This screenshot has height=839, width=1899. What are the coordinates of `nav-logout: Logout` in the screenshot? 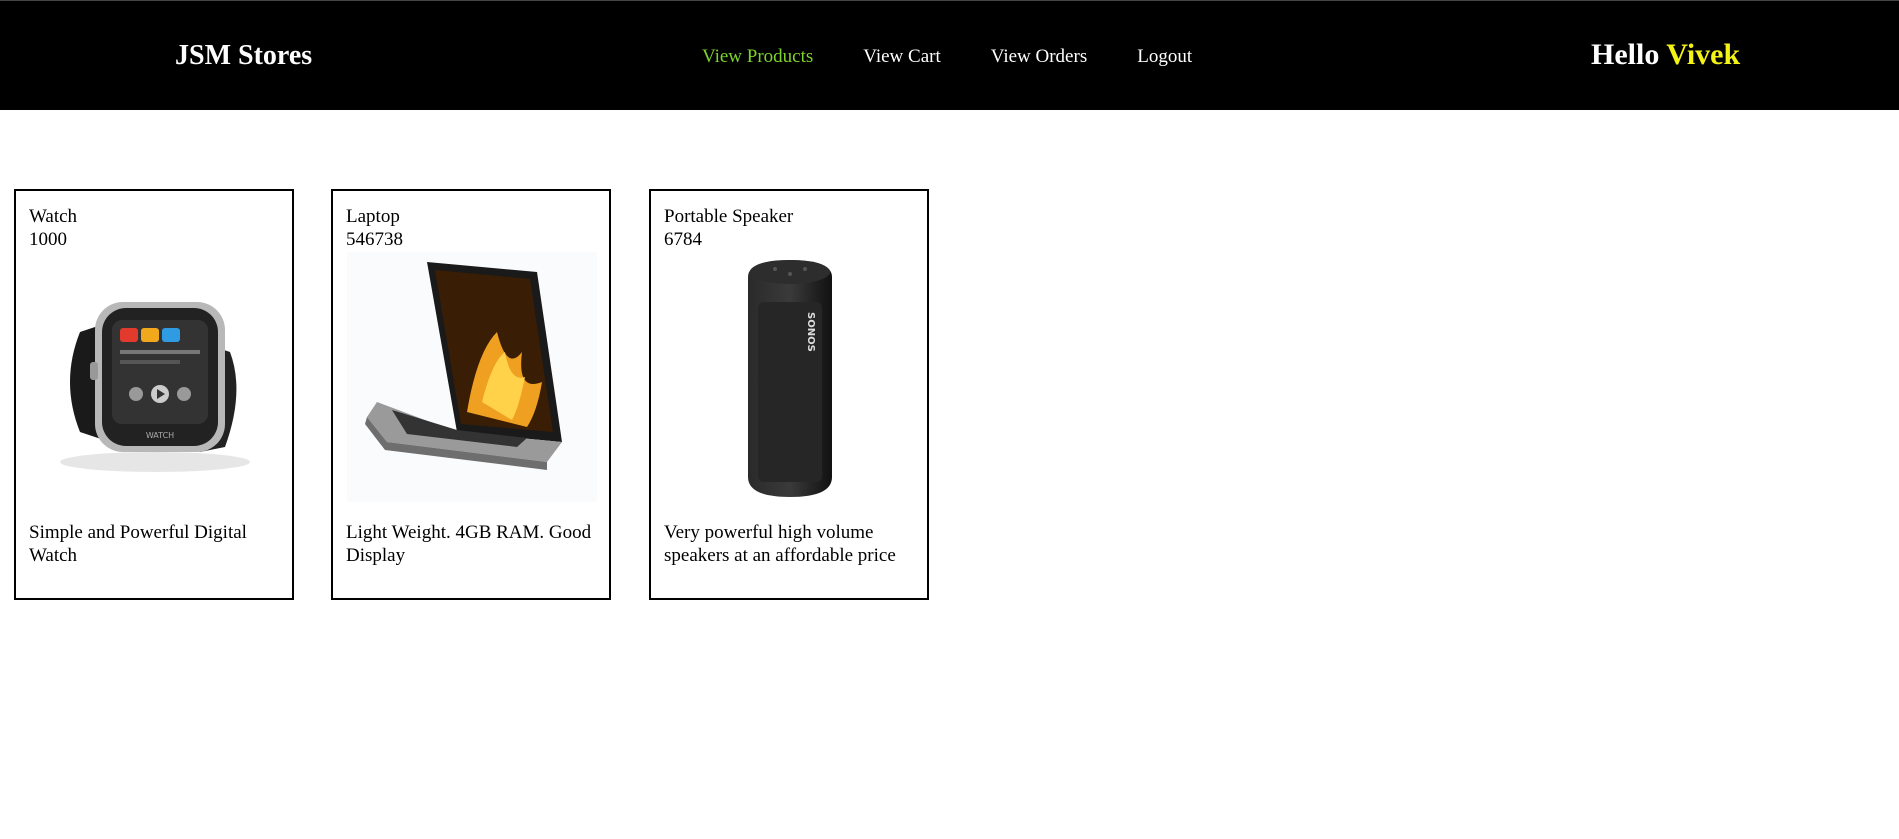 It's located at (1164, 57).